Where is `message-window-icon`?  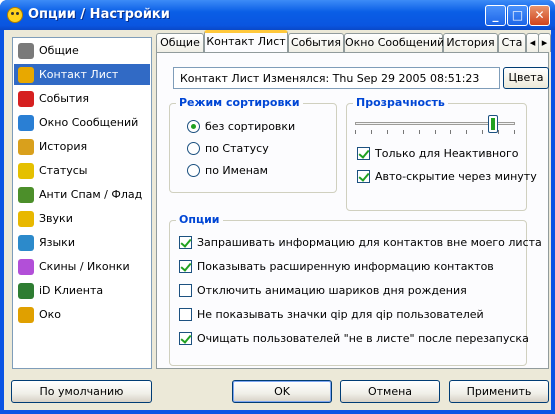 message-window-icon is located at coordinates (26, 123).